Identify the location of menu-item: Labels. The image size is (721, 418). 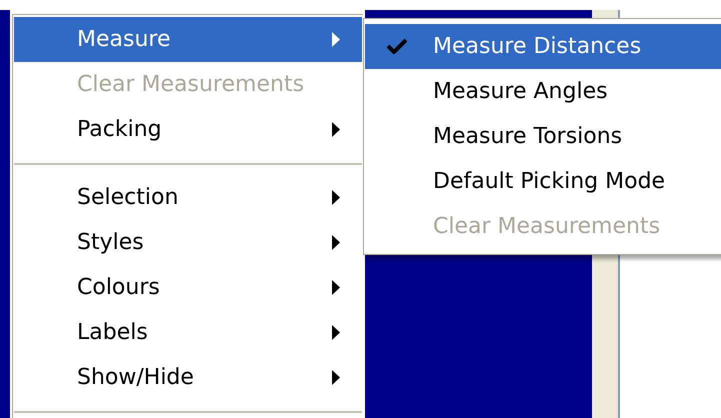
(188, 332).